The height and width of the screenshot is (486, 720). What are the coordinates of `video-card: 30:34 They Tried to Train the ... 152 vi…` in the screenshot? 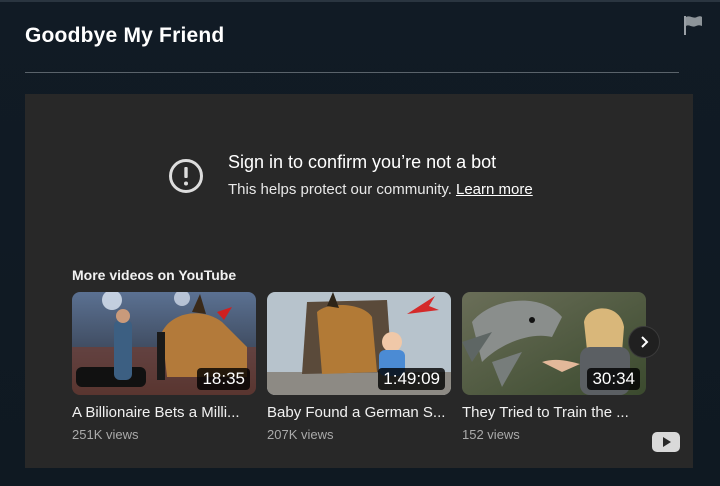 It's located at (554, 367).